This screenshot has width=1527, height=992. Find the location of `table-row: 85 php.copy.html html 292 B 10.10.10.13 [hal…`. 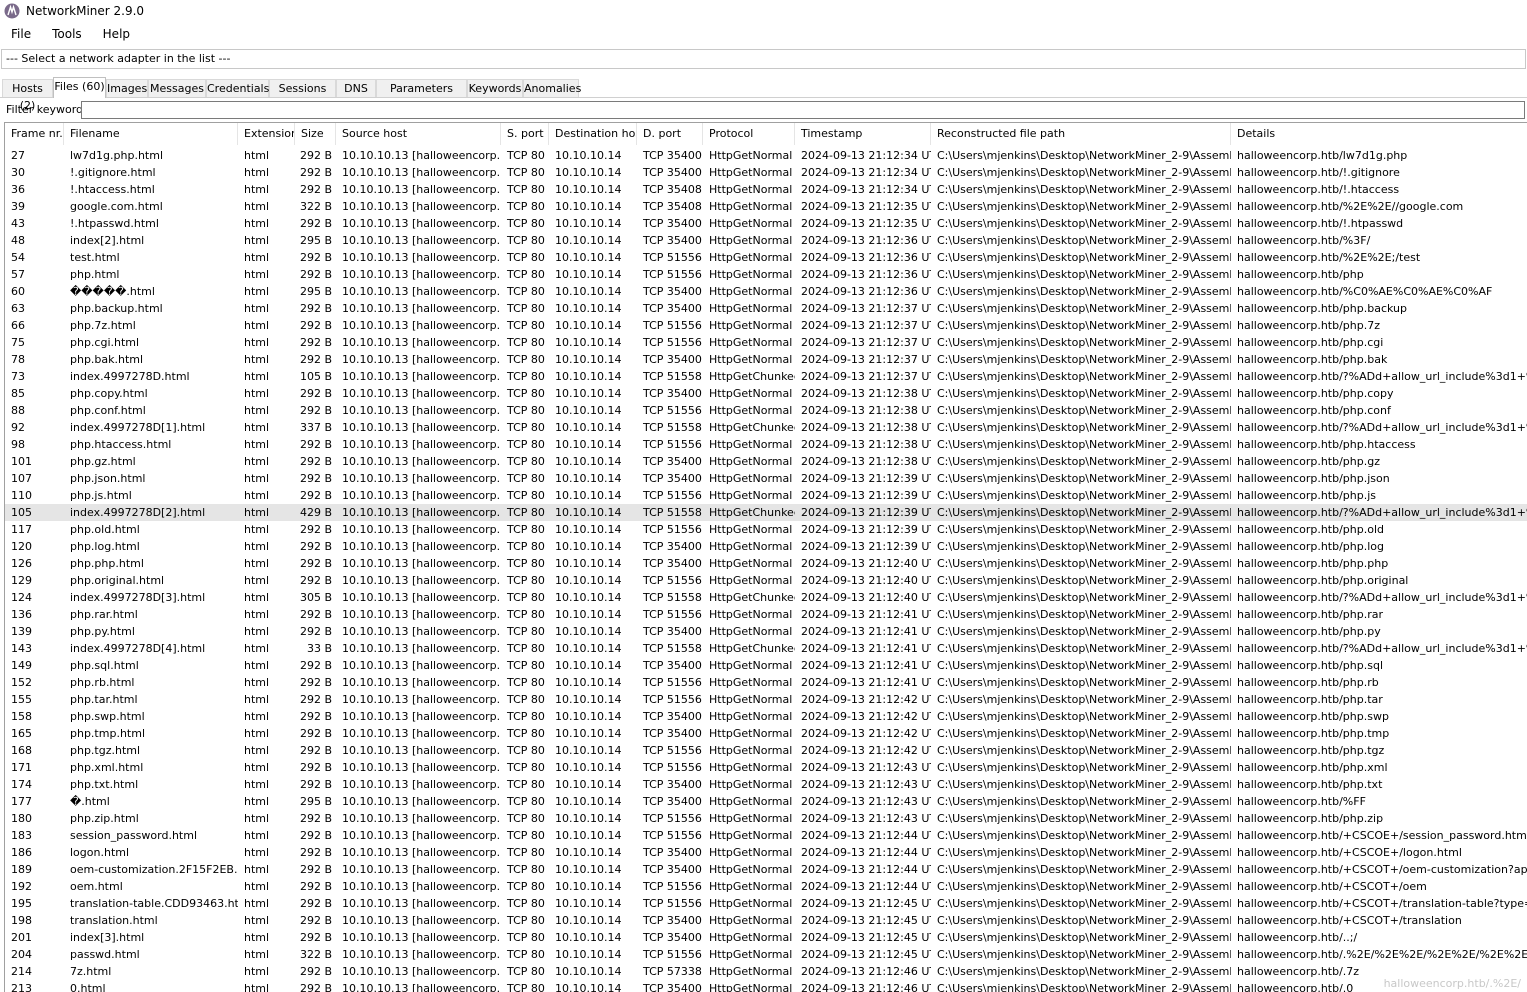

table-row: 85 php.copy.html html 292 B 10.10.10.13 [hal… is located at coordinates (766, 393).